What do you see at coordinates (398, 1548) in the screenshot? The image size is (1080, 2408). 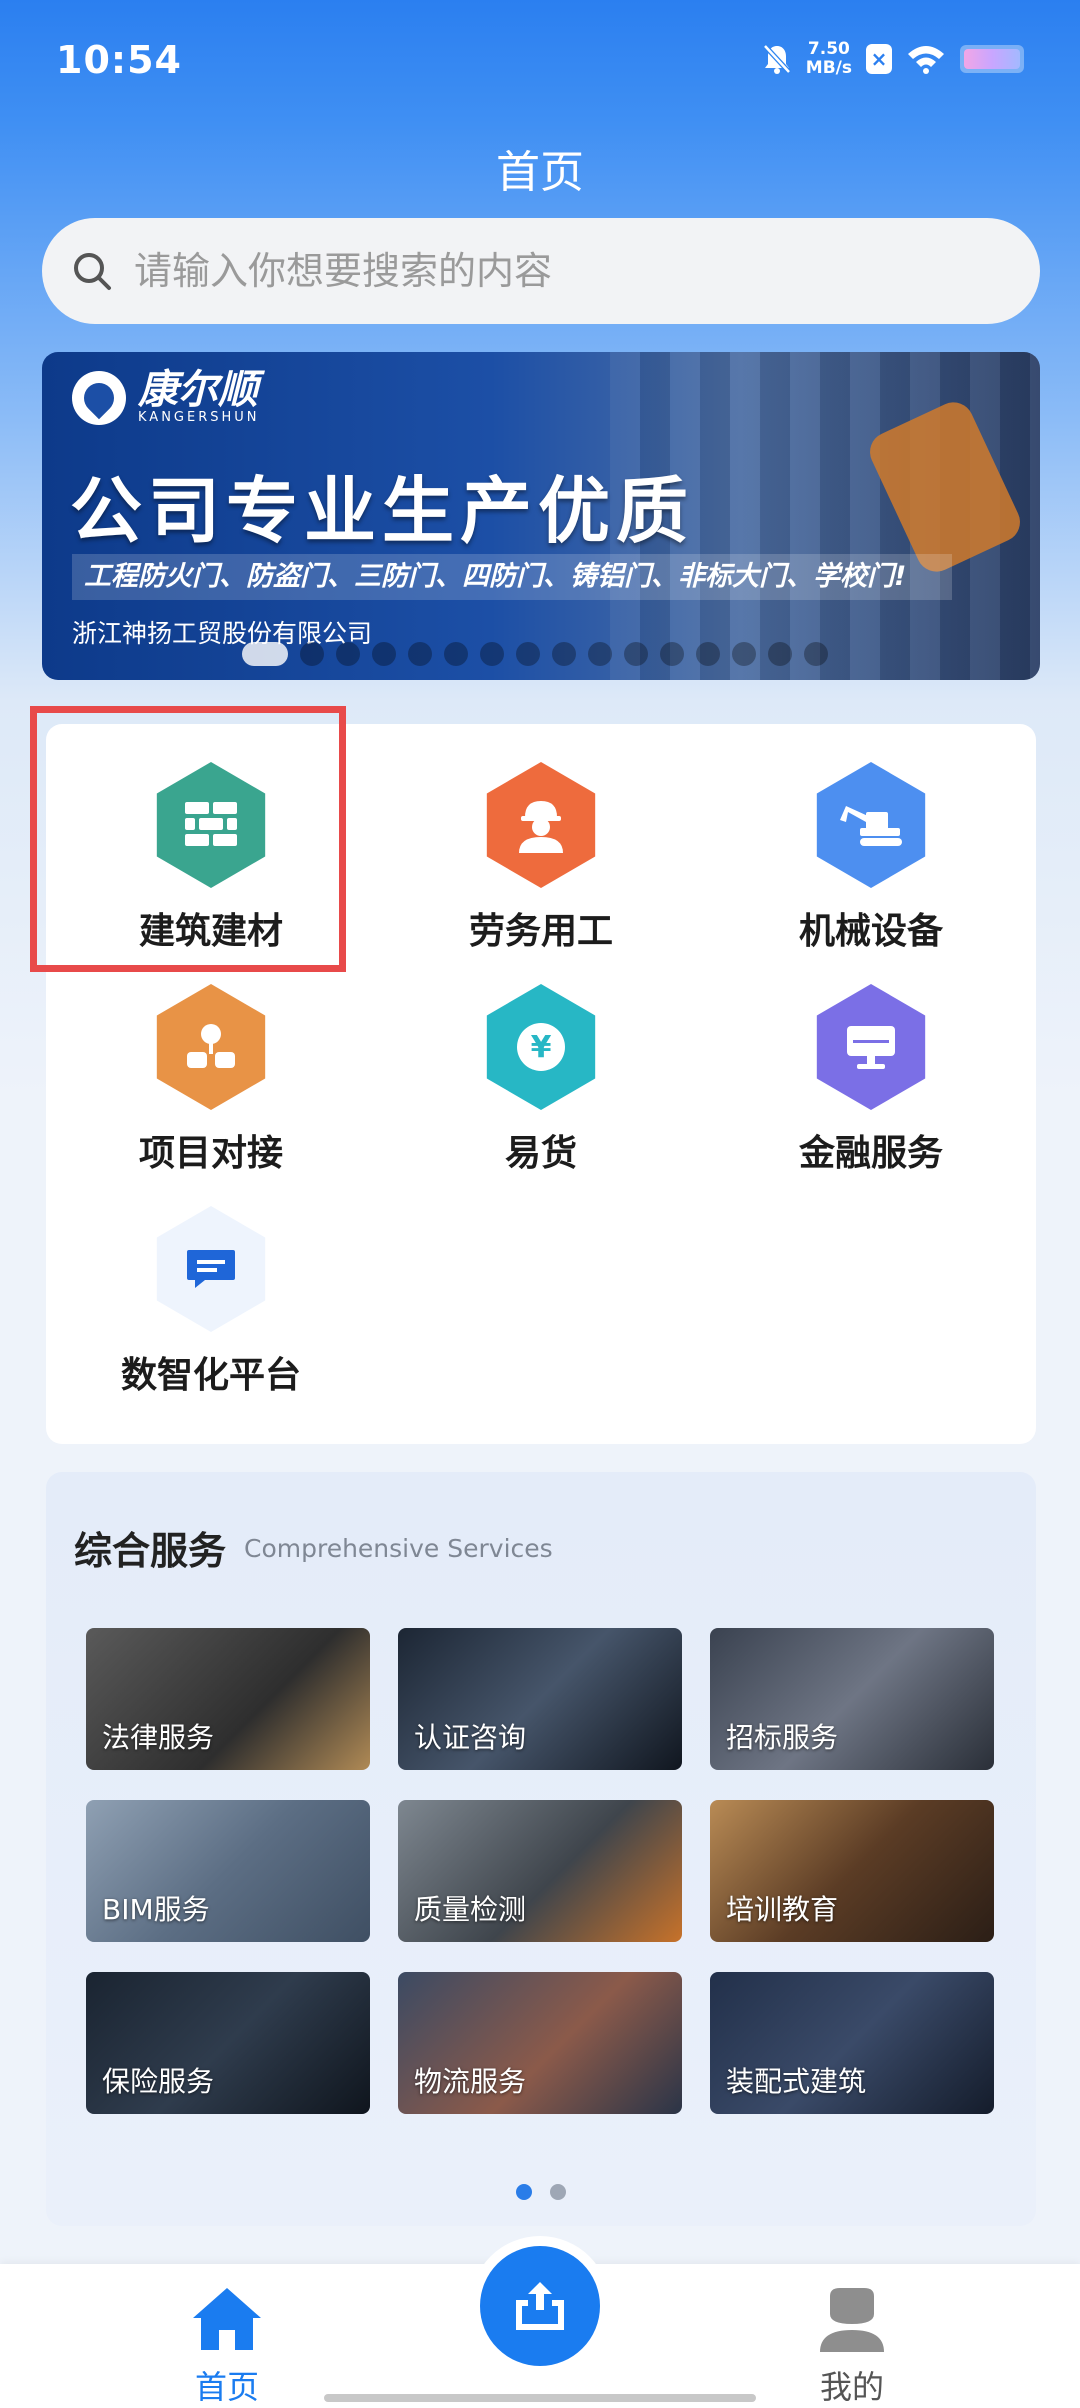 I see `services-subtitle: Comprehensive Services` at bounding box center [398, 1548].